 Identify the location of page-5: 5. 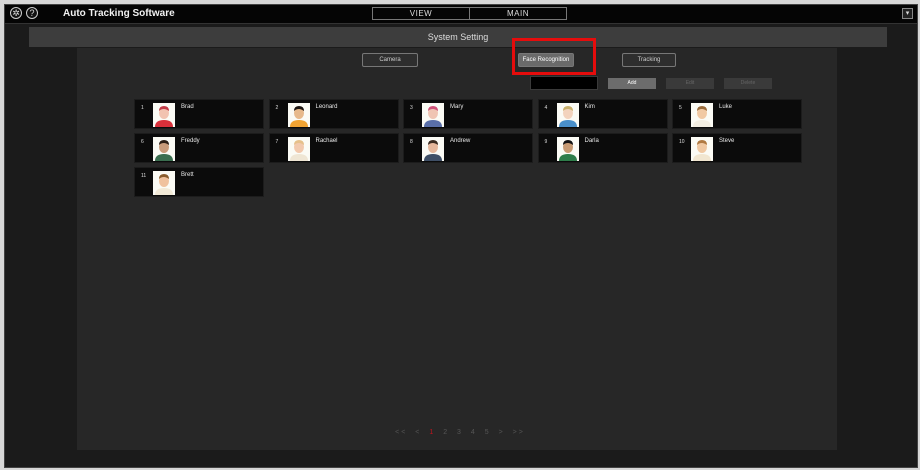
(488, 432).